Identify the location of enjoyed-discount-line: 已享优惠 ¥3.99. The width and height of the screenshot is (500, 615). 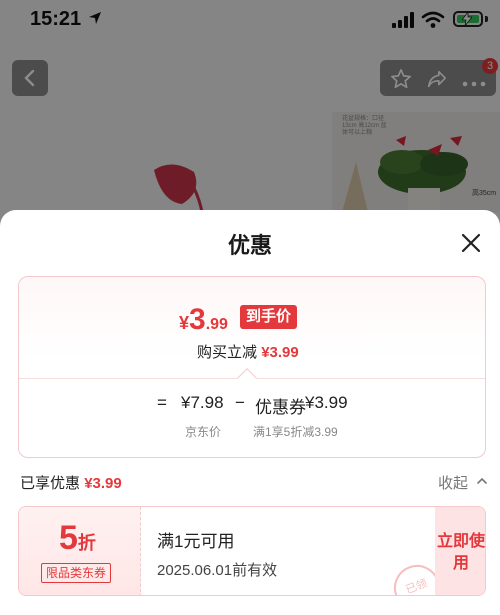
(71, 482).